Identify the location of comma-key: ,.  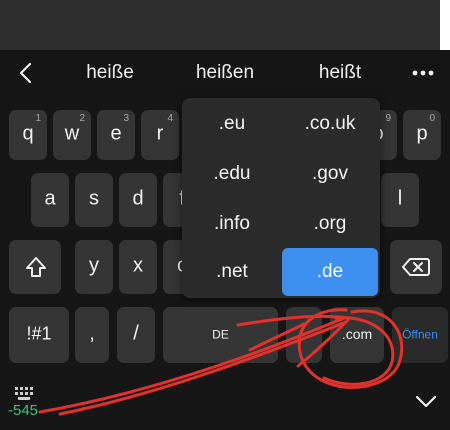
(92, 335).